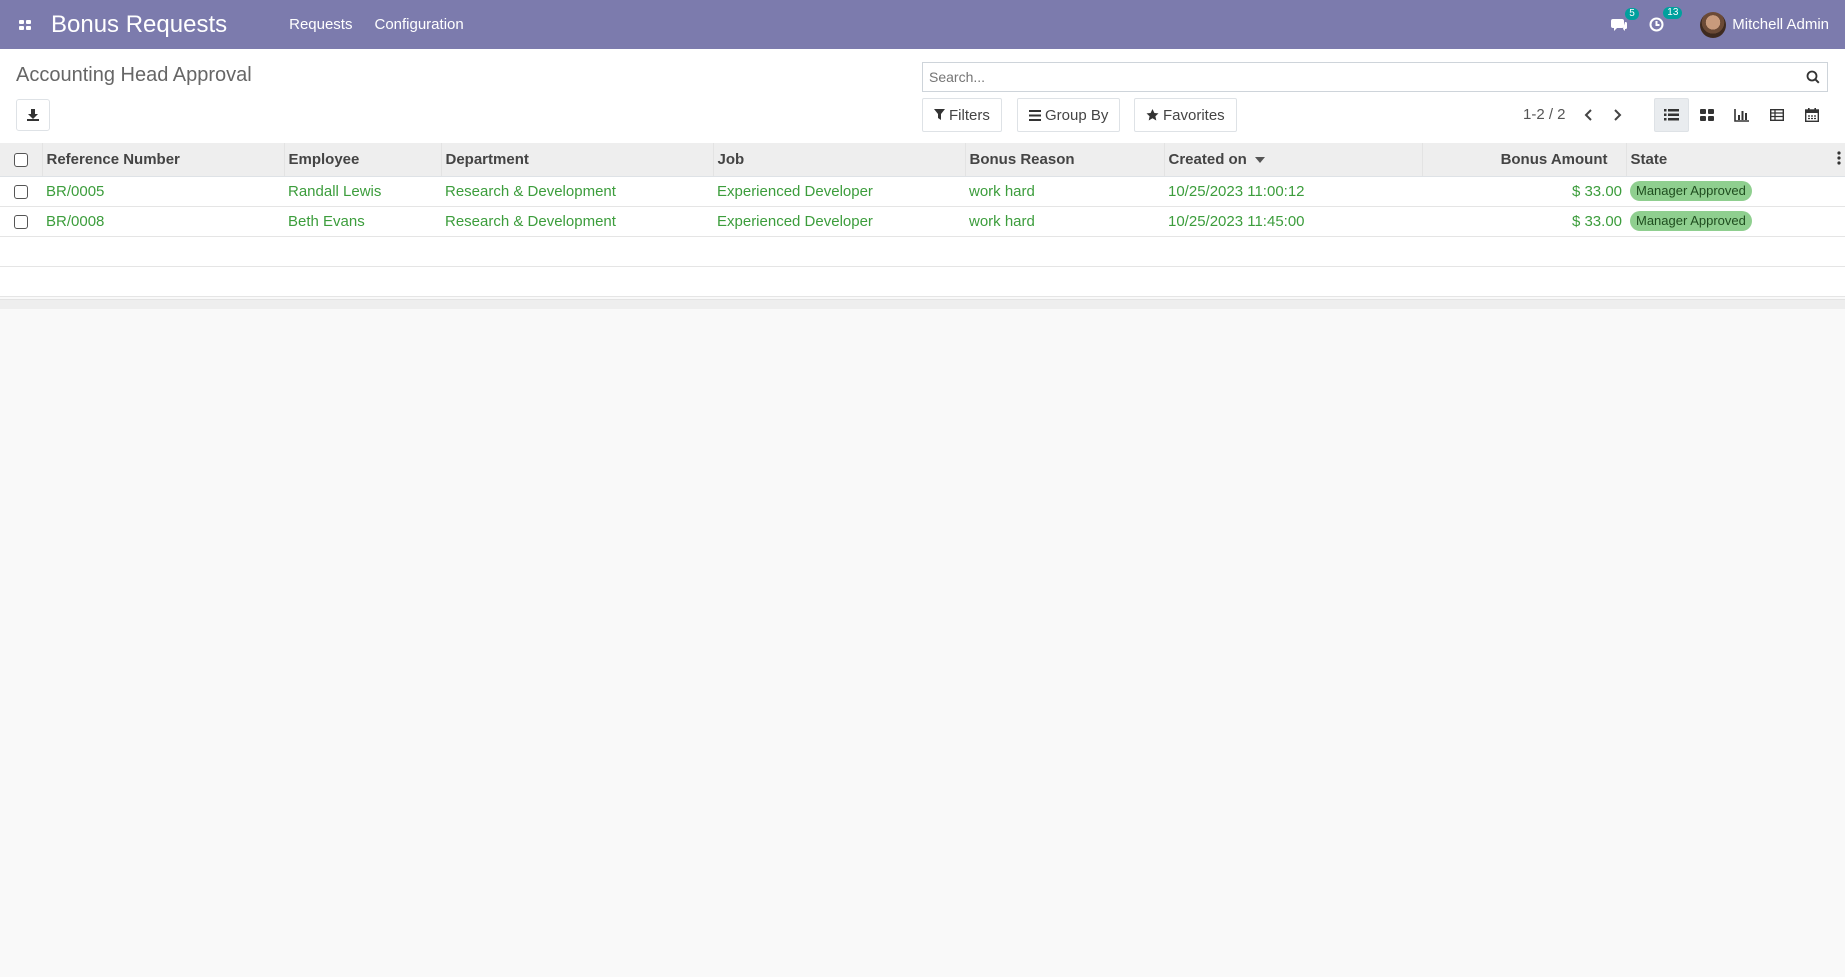 The width and height of the screenshot is (1845, 977). Describe the element at coordinates (163, 221) in the screenshot. I see `cell-reference: BR/0008` at that location.